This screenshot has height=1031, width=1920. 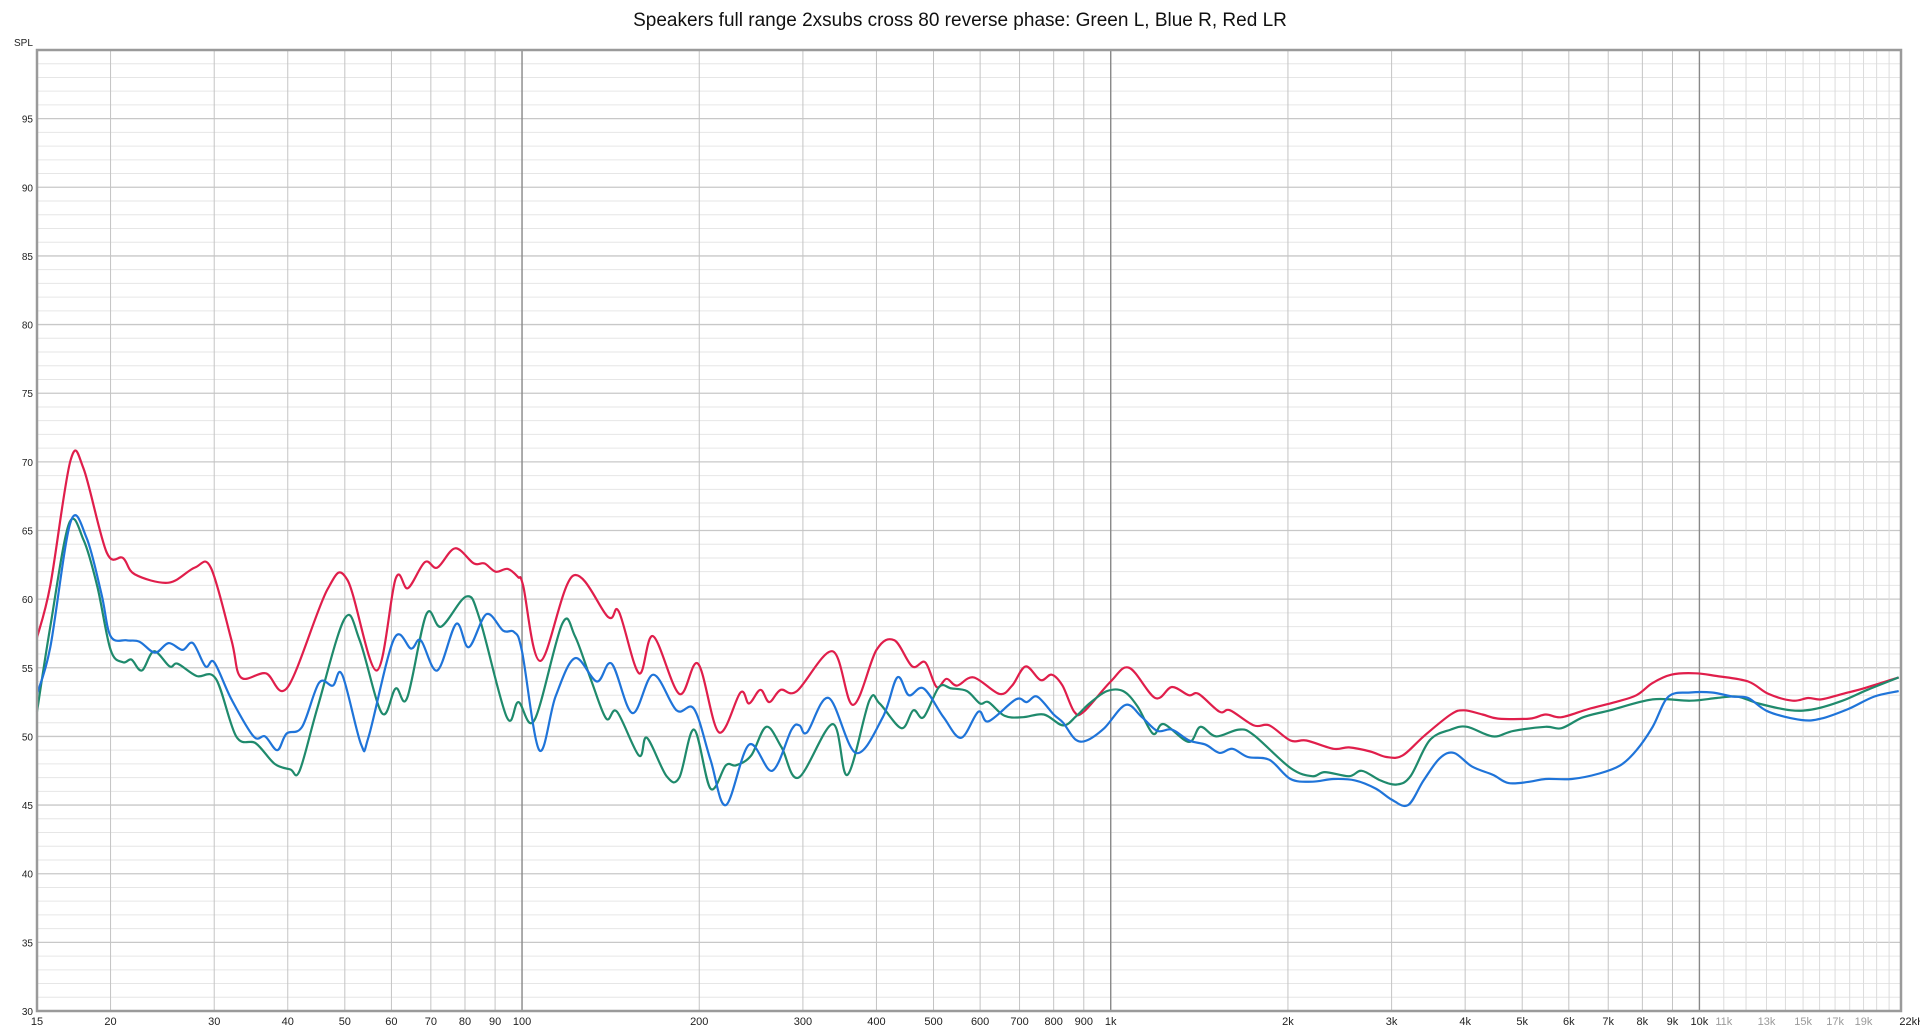 What do you see at coordinates (465, 1022) in the screenshot?
I see `x-tick-label: 80` at bounding box center [465, 1022].